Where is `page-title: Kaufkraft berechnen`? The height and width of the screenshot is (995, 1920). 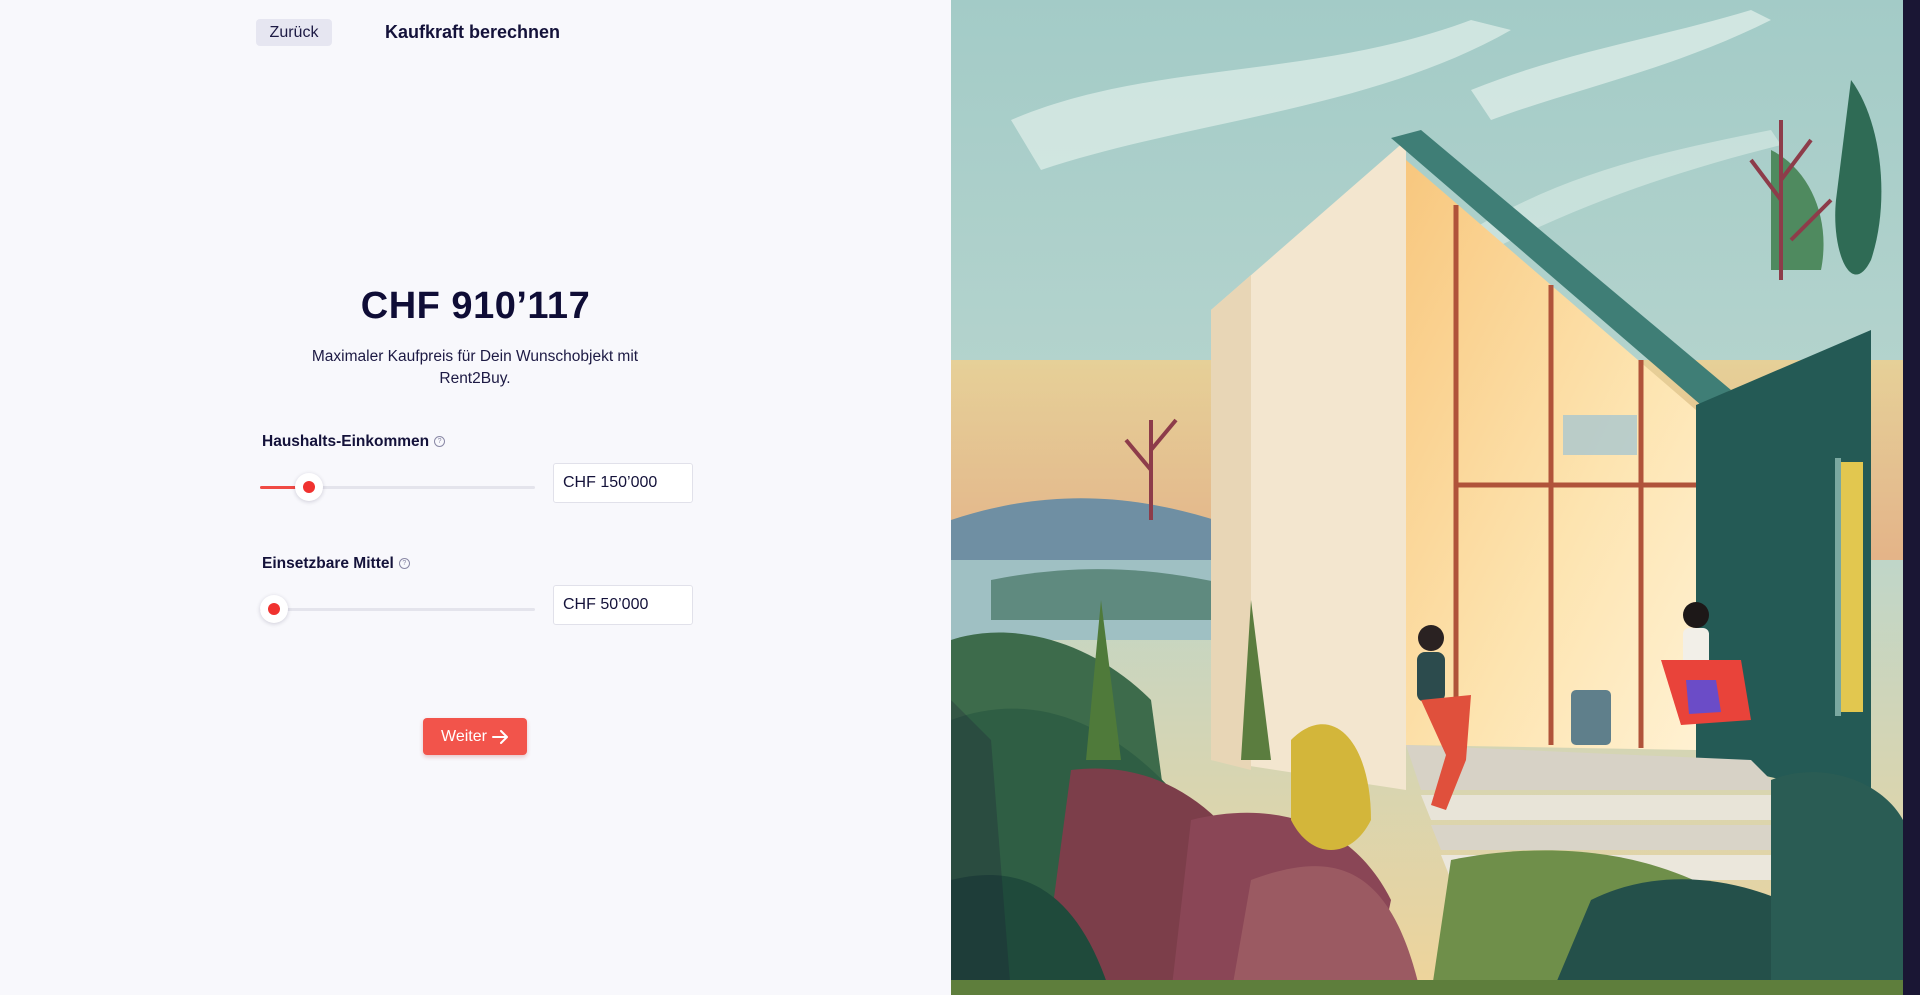 page-title: Kaufkraft berechnen is located at coordinates (473, 32).